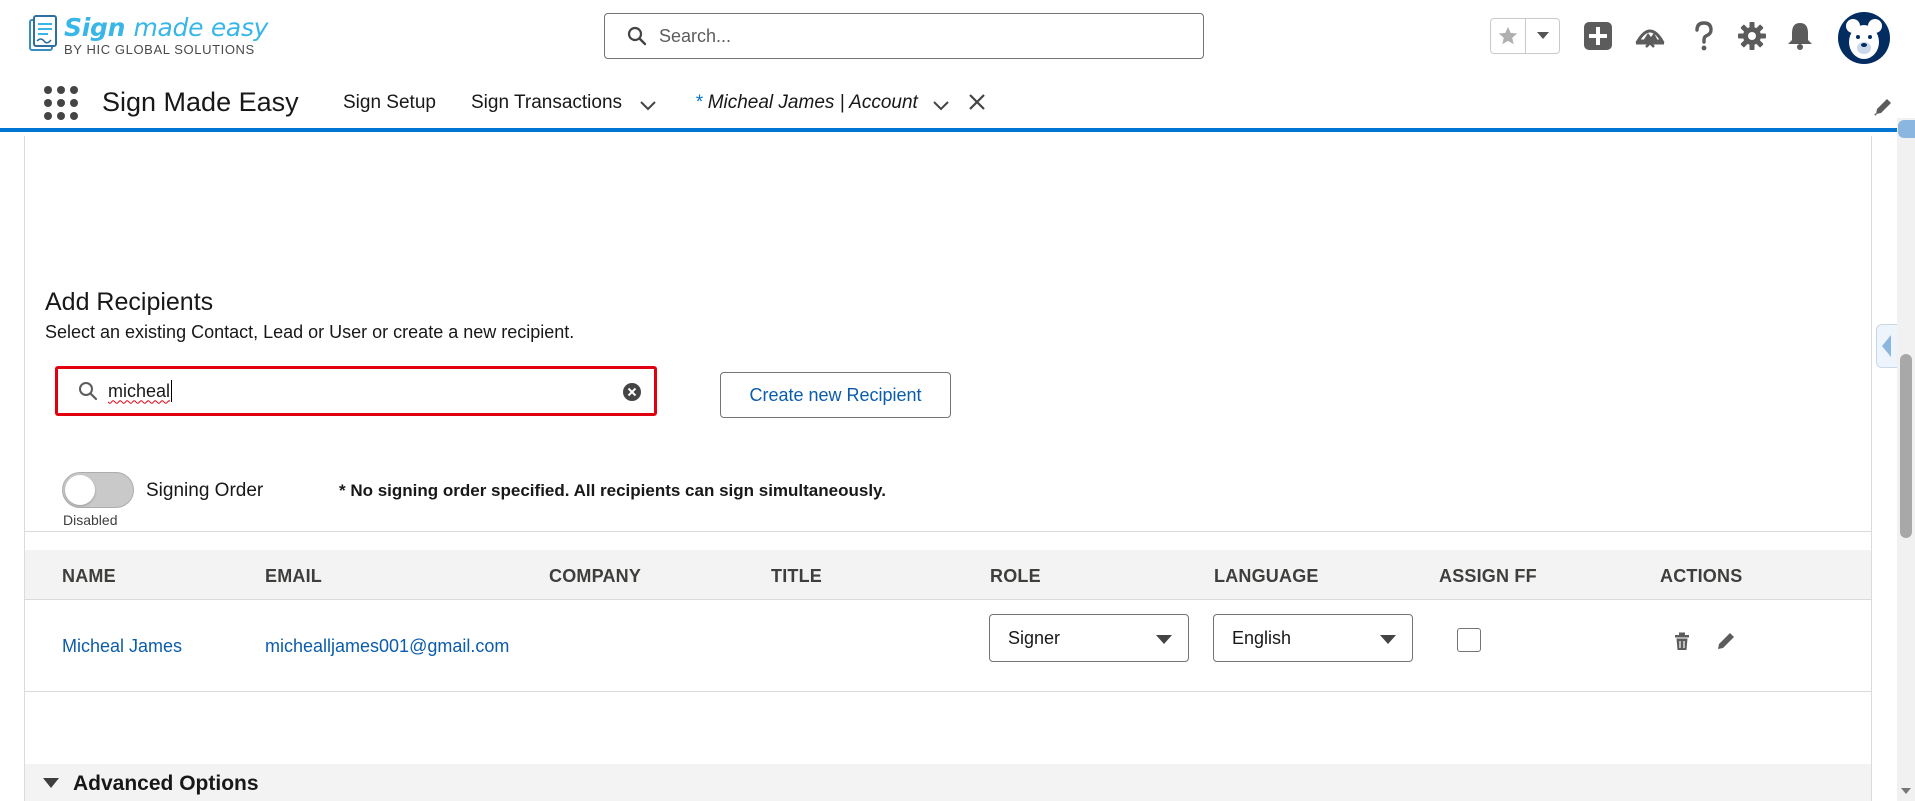  What do you see at coordinates (632, 392) in the screenshot?
I see `clear-search-icon` at bounding box center [632, 392].